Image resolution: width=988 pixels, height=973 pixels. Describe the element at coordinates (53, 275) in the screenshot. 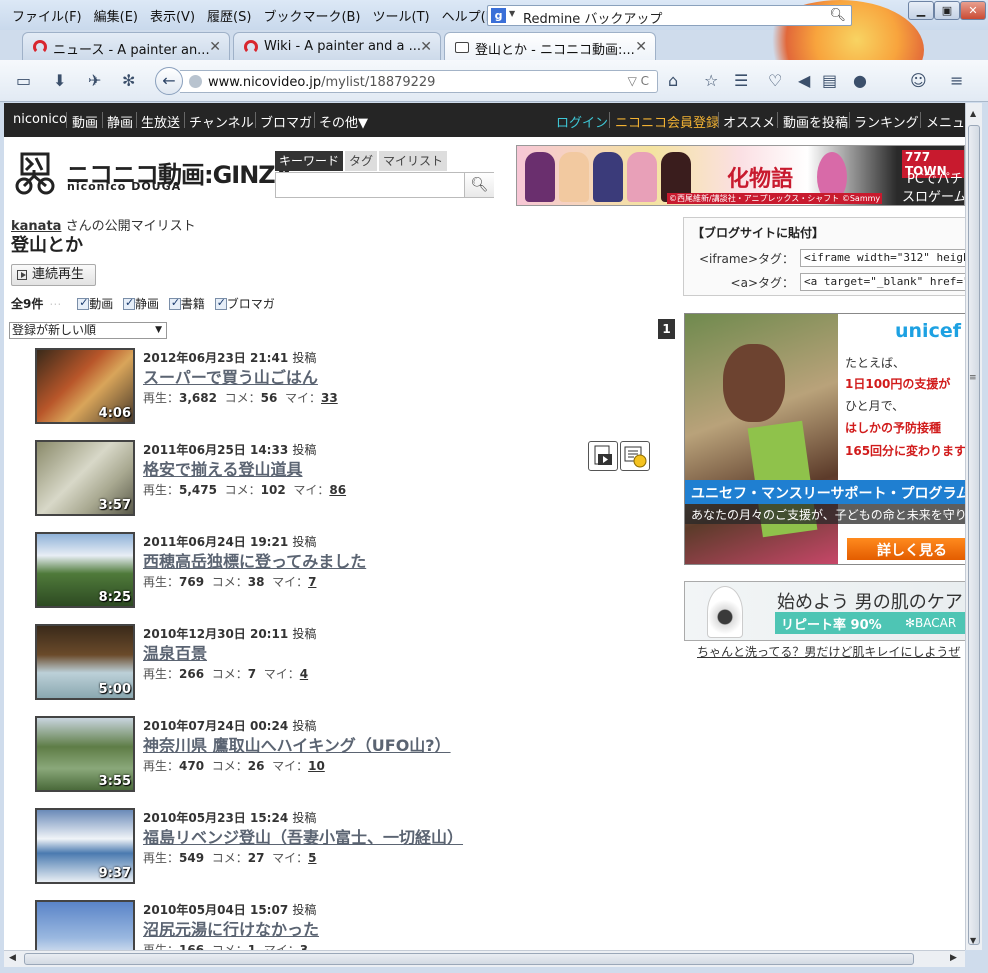

I see `continuous-play-button: 連続再生` at that location.